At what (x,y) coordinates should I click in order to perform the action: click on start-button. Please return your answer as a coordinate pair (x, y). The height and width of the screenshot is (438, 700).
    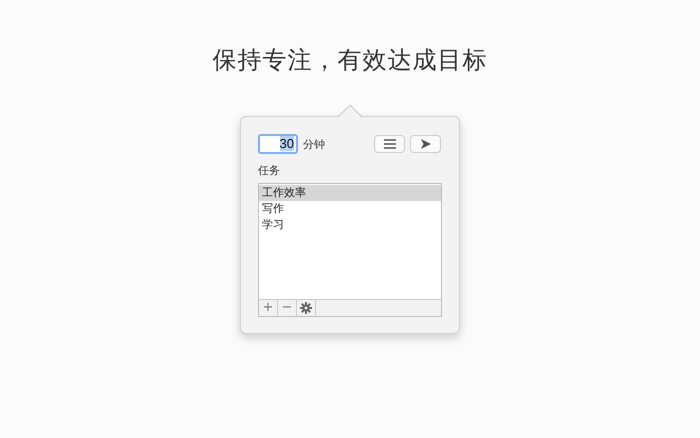
    Looking at the image, I should click on (425, 144).